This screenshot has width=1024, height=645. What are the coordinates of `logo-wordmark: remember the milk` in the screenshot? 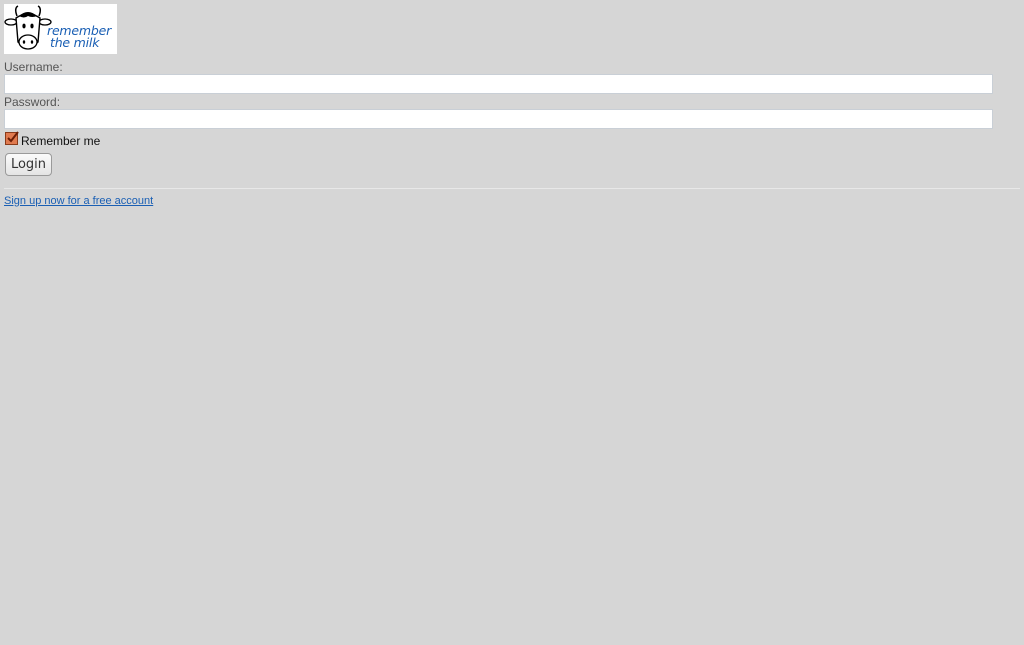 It's located at (79, 37).